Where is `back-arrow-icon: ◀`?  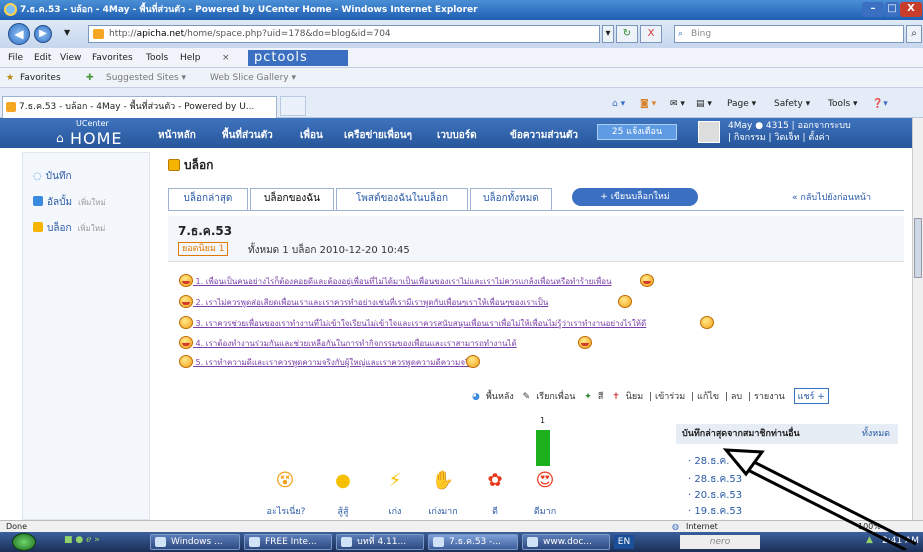
back-arrow-icon: ◀ is located at coordinates (19, 34).